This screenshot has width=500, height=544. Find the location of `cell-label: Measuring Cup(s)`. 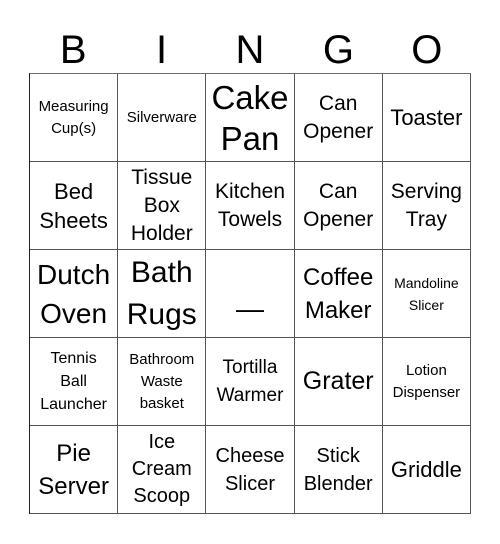

cell-label: Measuring Cup(s) is located at coordinates (73, 117).